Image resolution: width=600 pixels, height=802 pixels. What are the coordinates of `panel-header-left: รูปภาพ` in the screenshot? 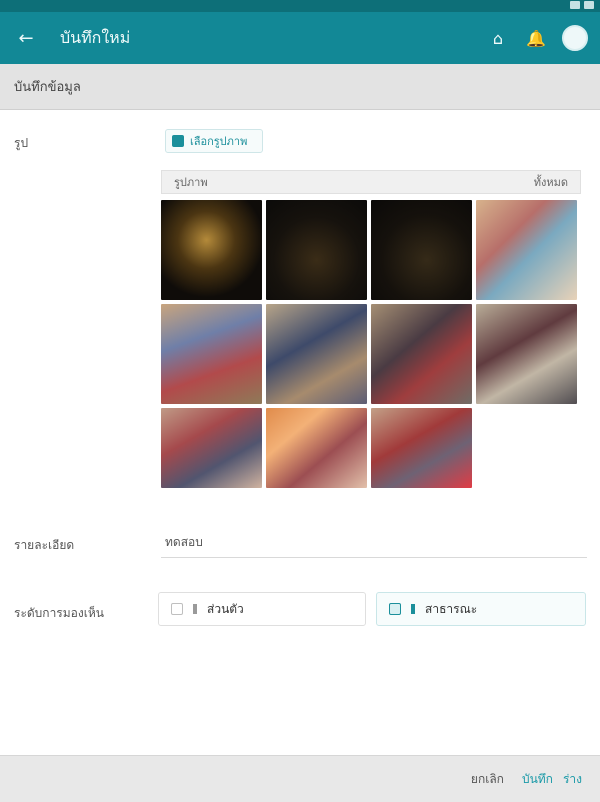 It's located at (191, 182).